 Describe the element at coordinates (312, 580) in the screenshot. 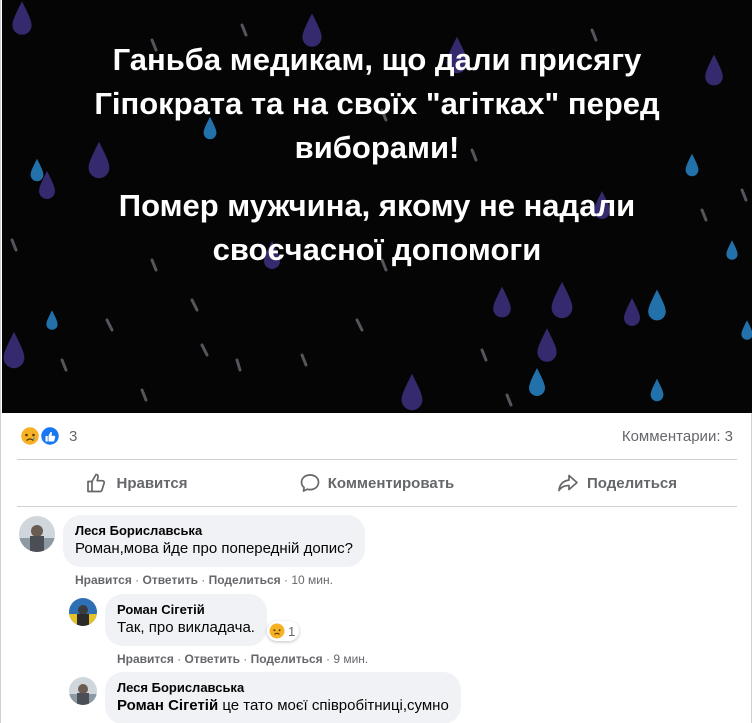

I see `comment-timestamp: 10 мин.` at that location.